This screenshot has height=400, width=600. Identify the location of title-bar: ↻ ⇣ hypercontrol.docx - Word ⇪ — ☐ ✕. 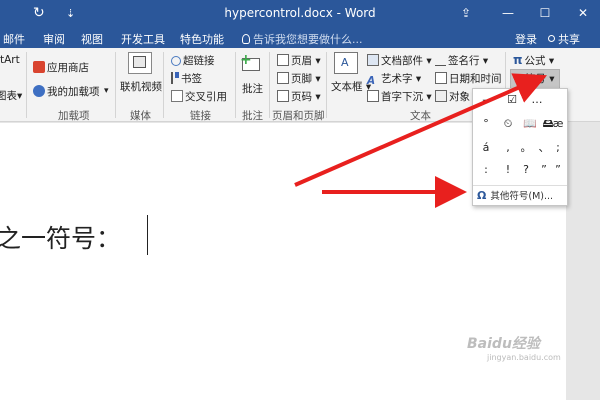
(300, 14).